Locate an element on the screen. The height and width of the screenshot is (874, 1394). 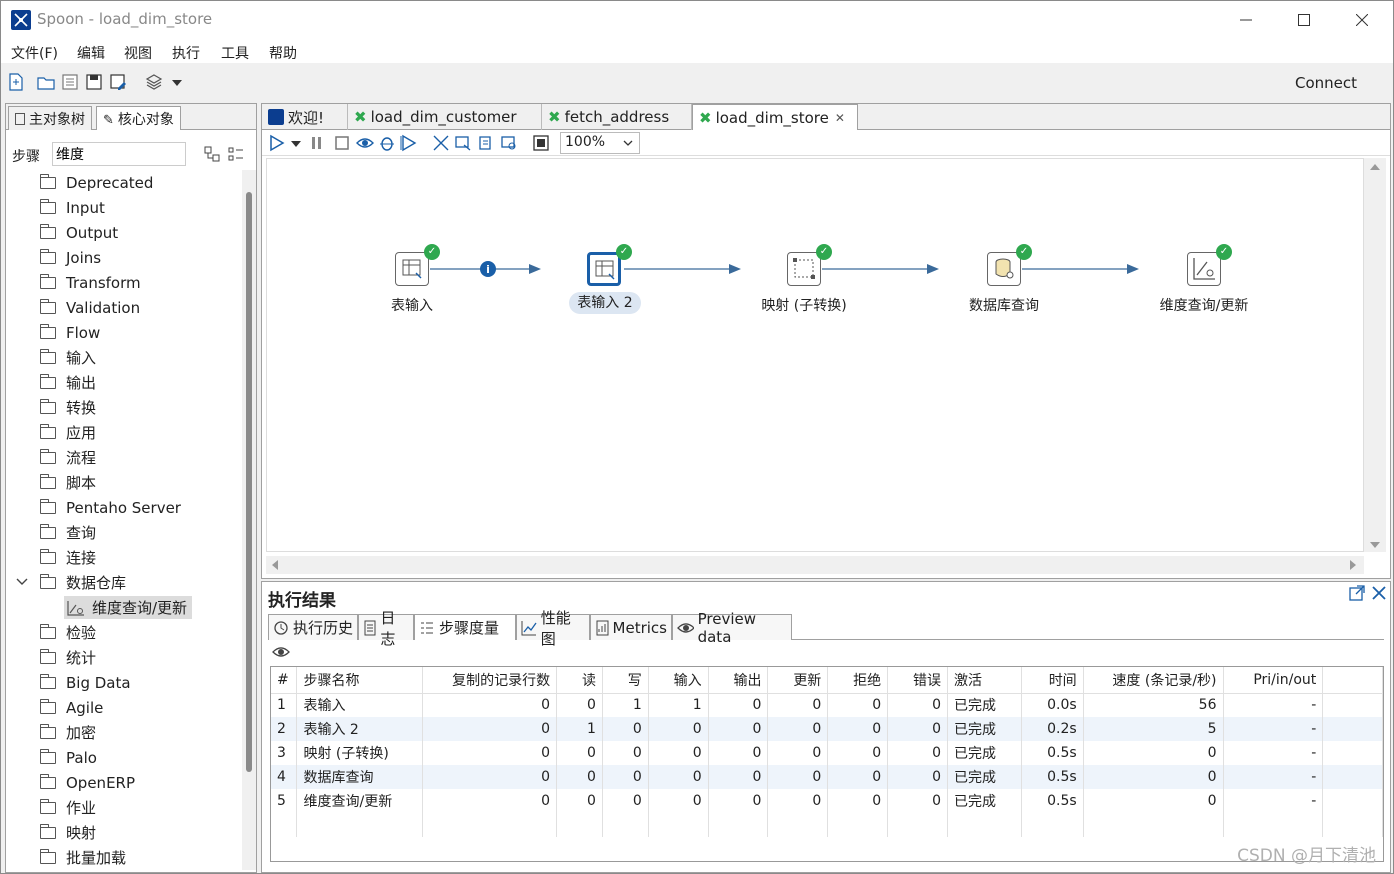
tab-main-tree: 主对象树 is located at coordinates (50, 118).